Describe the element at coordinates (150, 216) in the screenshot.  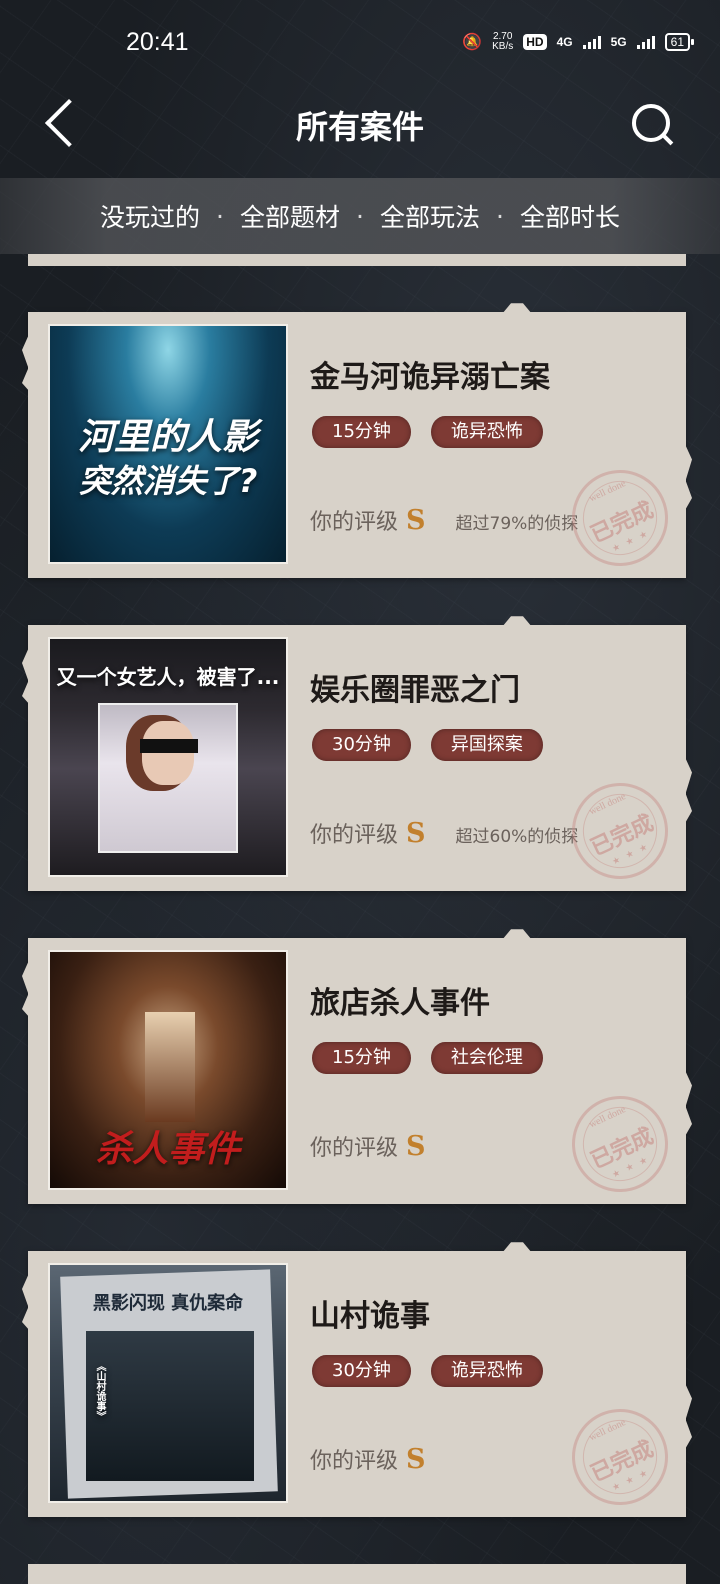
I see `filter-played: 没玩过的` at that location.